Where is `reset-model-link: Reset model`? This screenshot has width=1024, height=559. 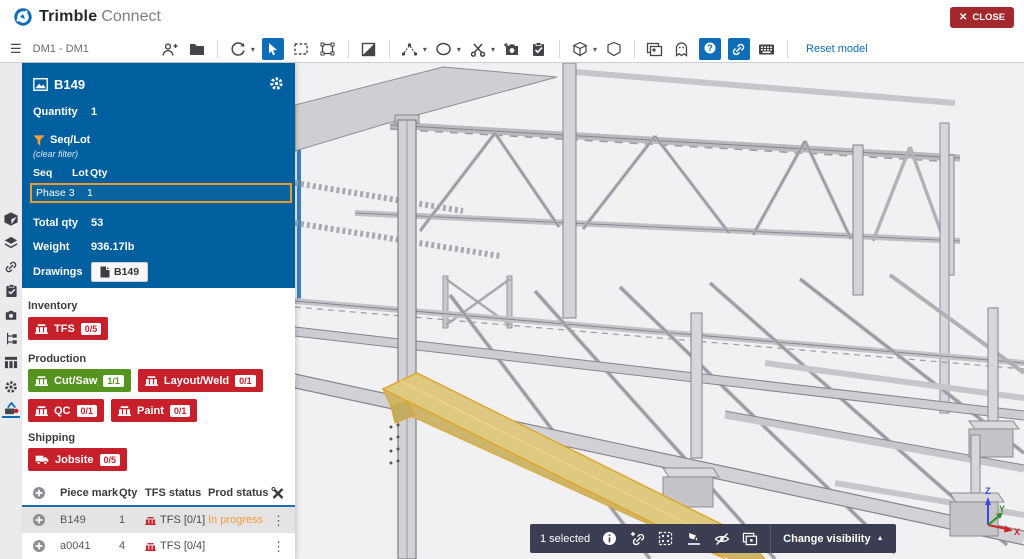 reset-model-link: Reset model is located at coordinates (837, 49).